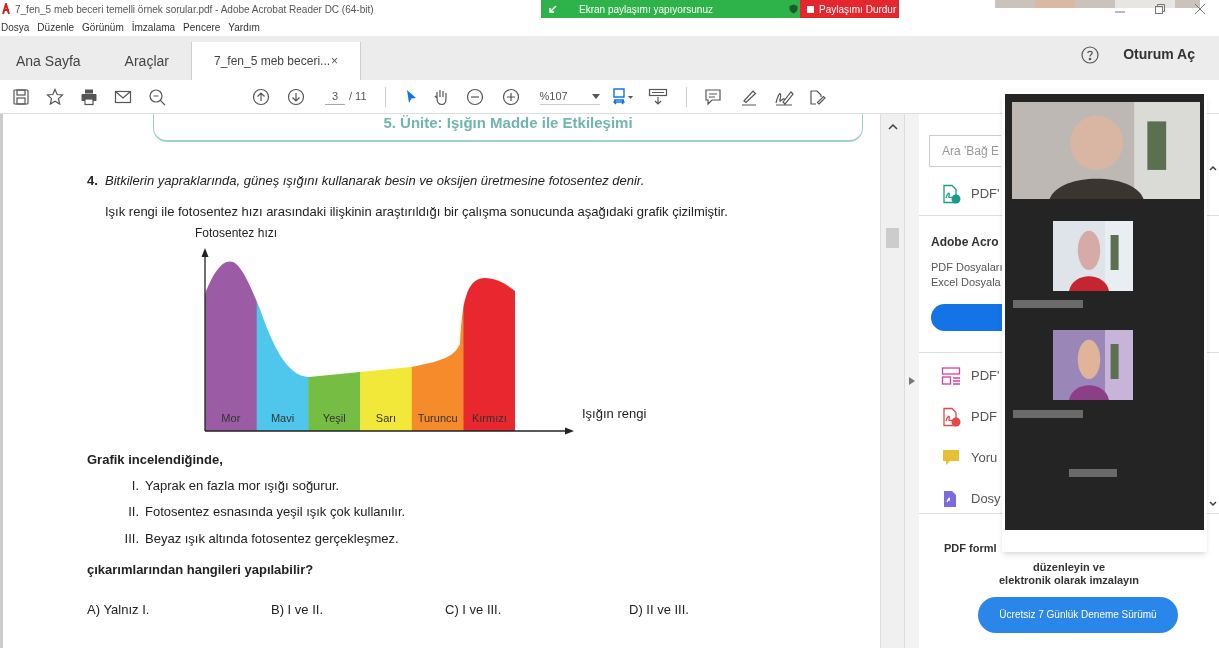 The height and width of the screenshot is (648, 1219). Describe the element at coordinates (282, 418) in the screenshot. I see `band-label: Mavi` at that location.